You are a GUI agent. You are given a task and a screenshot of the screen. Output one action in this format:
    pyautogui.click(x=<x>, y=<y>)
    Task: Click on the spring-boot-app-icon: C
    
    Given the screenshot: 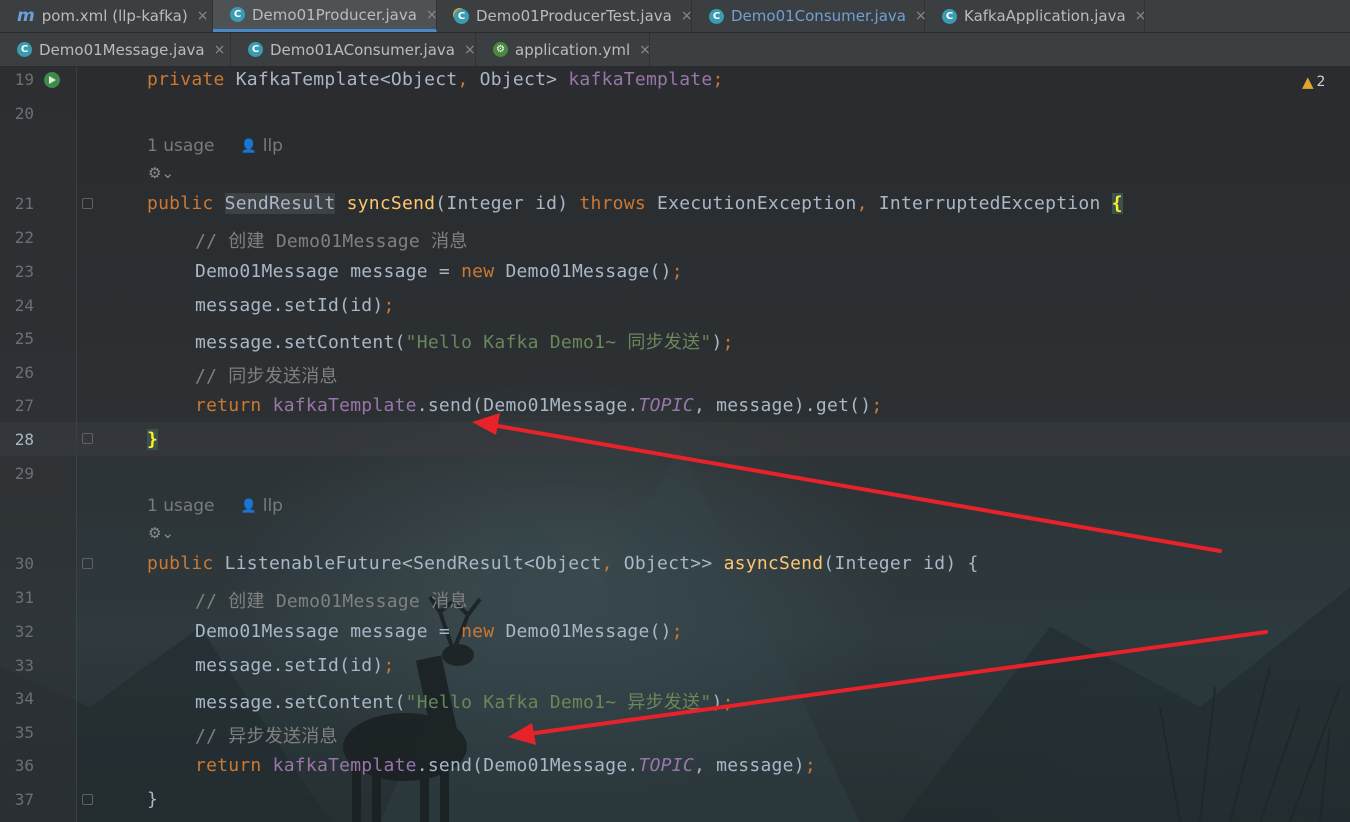 What is the action you would take?
    pyautogui.click(x=949, y=16)
    